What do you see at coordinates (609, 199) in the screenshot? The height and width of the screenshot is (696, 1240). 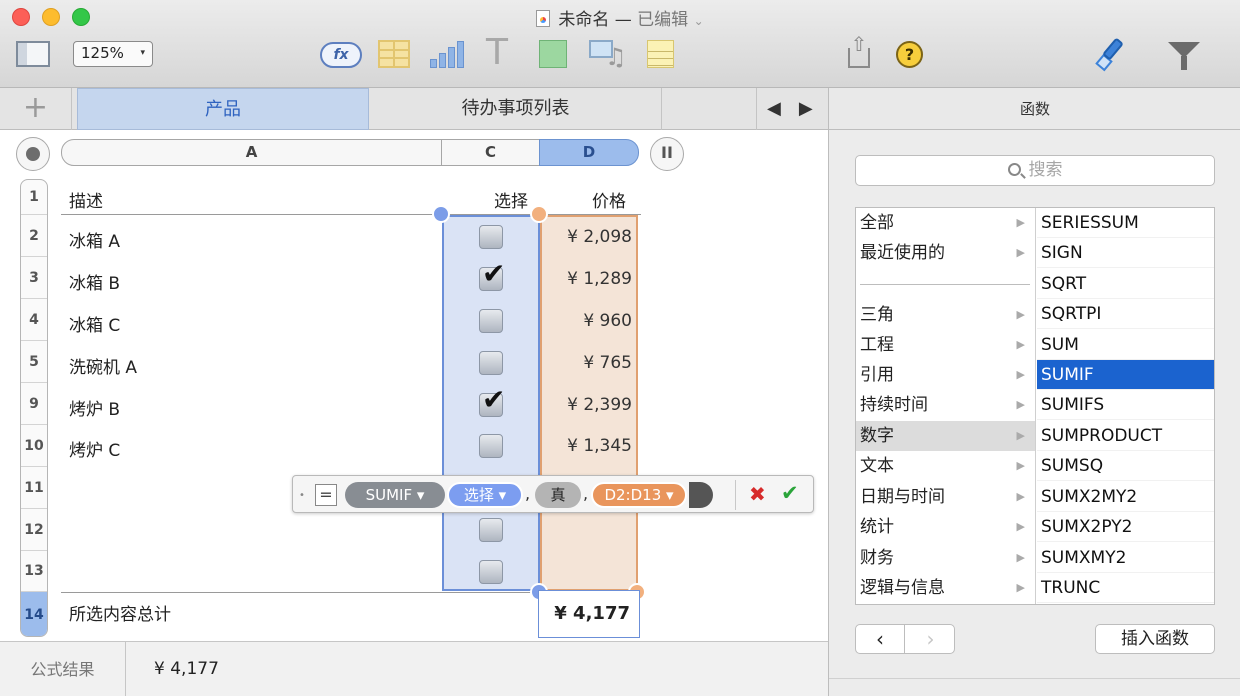 I see `header-price: 价格` at bounding box center [609, 199].